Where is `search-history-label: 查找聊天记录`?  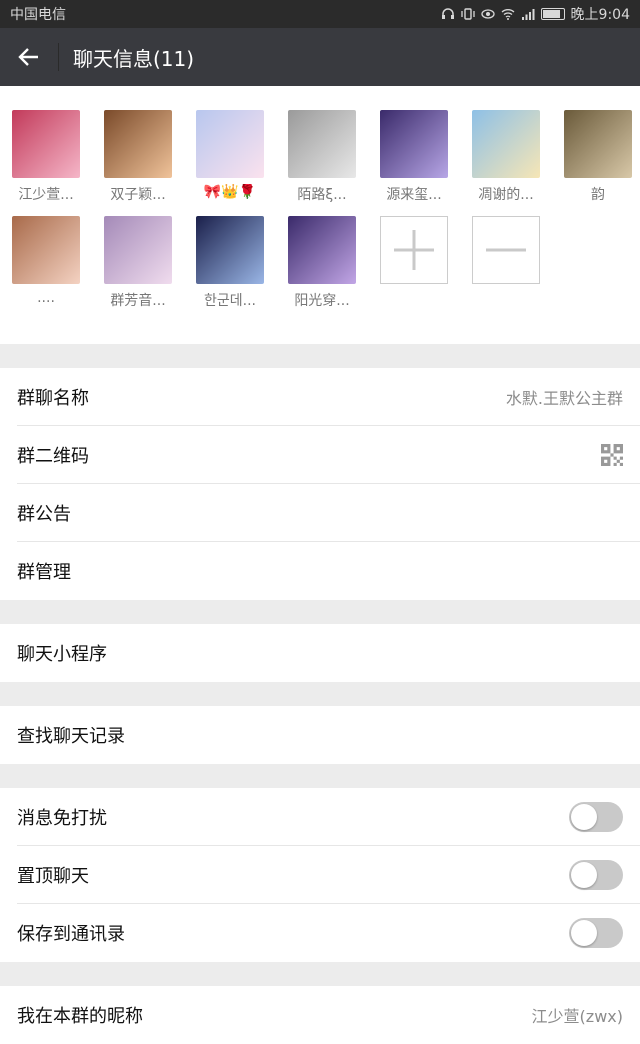
search-history-label: 查找聊天记录 is located at coordinates (71, 736).